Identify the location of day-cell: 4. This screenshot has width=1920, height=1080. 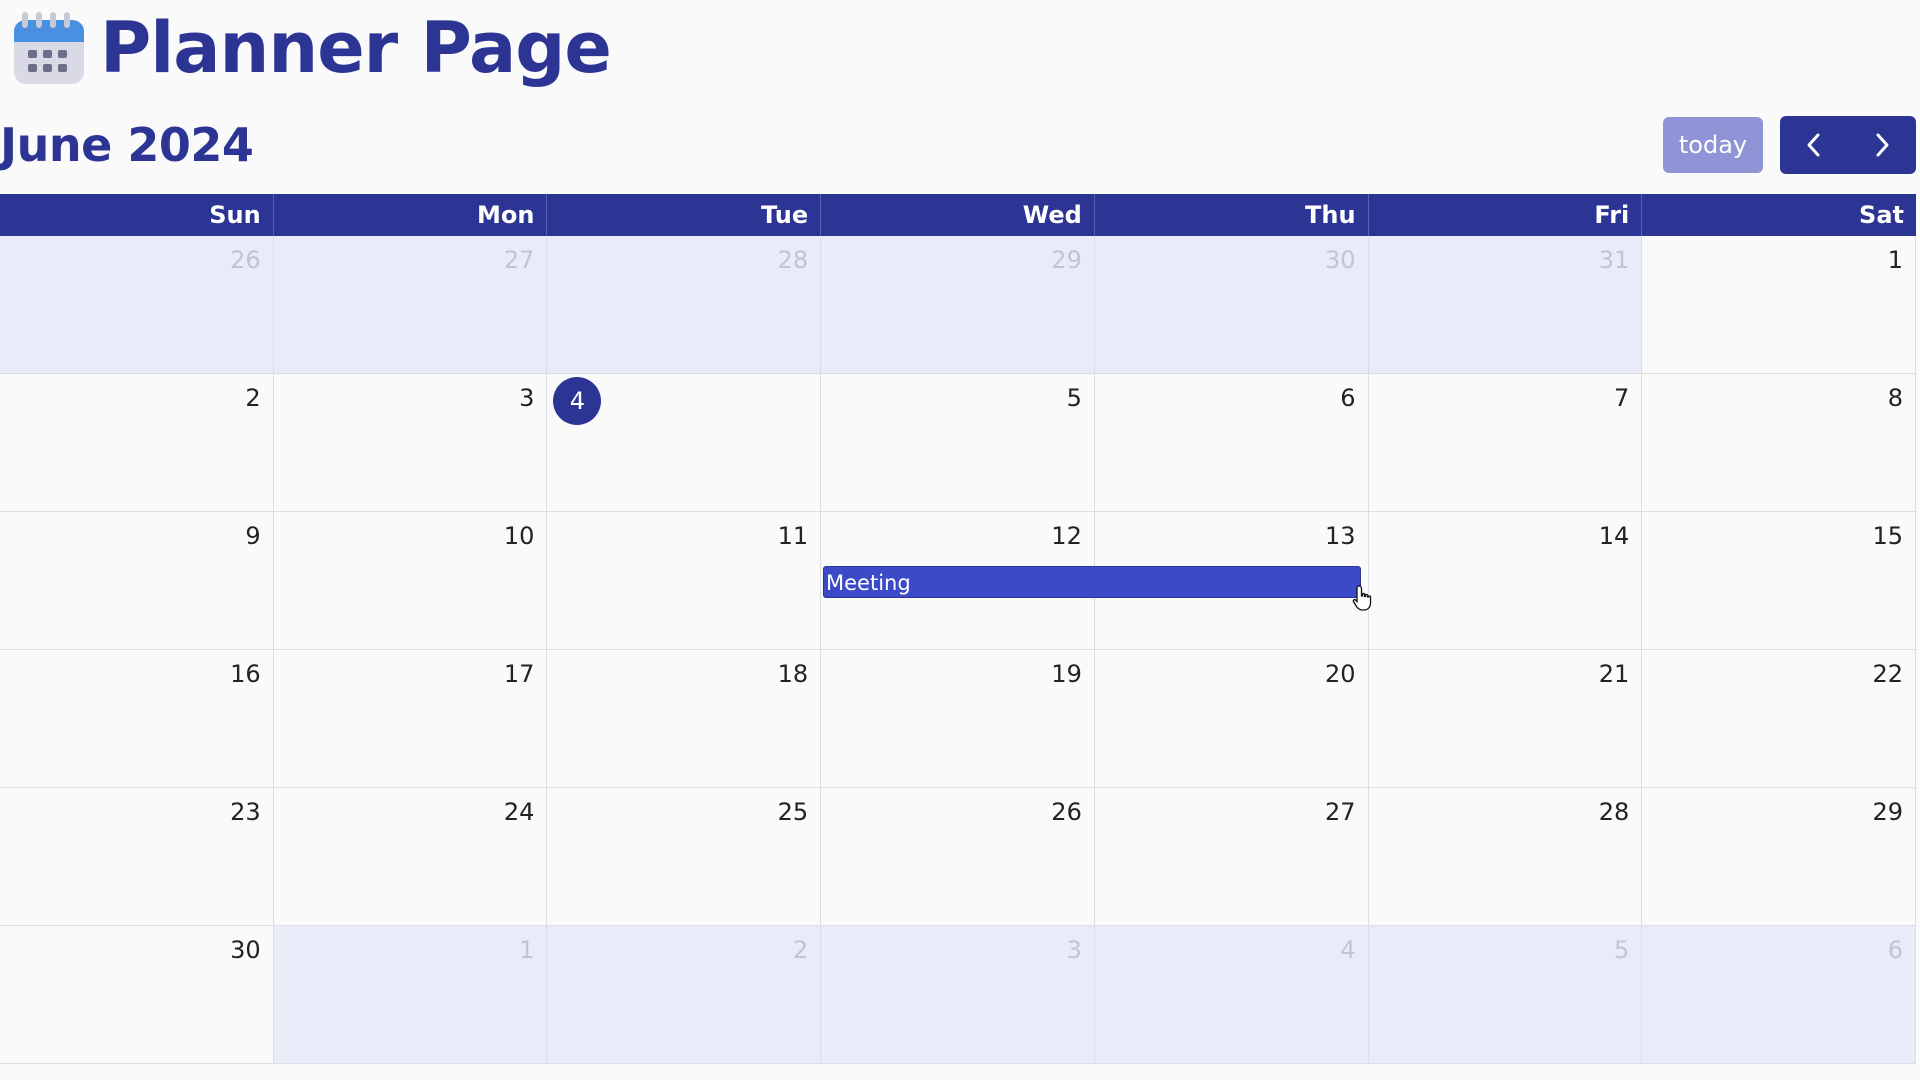
(1231, 994).